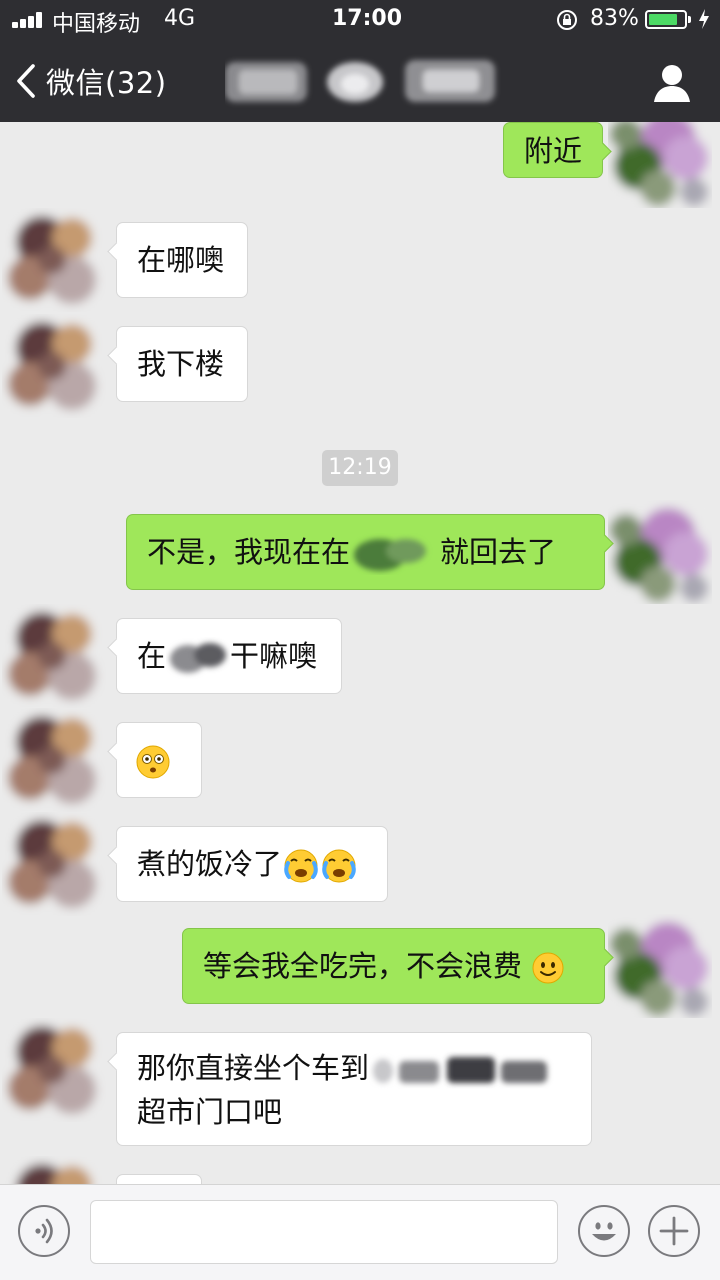 This screenshot has width=720, height=1280. What do you see at coordinates (548, 968) in the screenshot?
I see `smiling-face-icon` at bounding box center [548, 968].